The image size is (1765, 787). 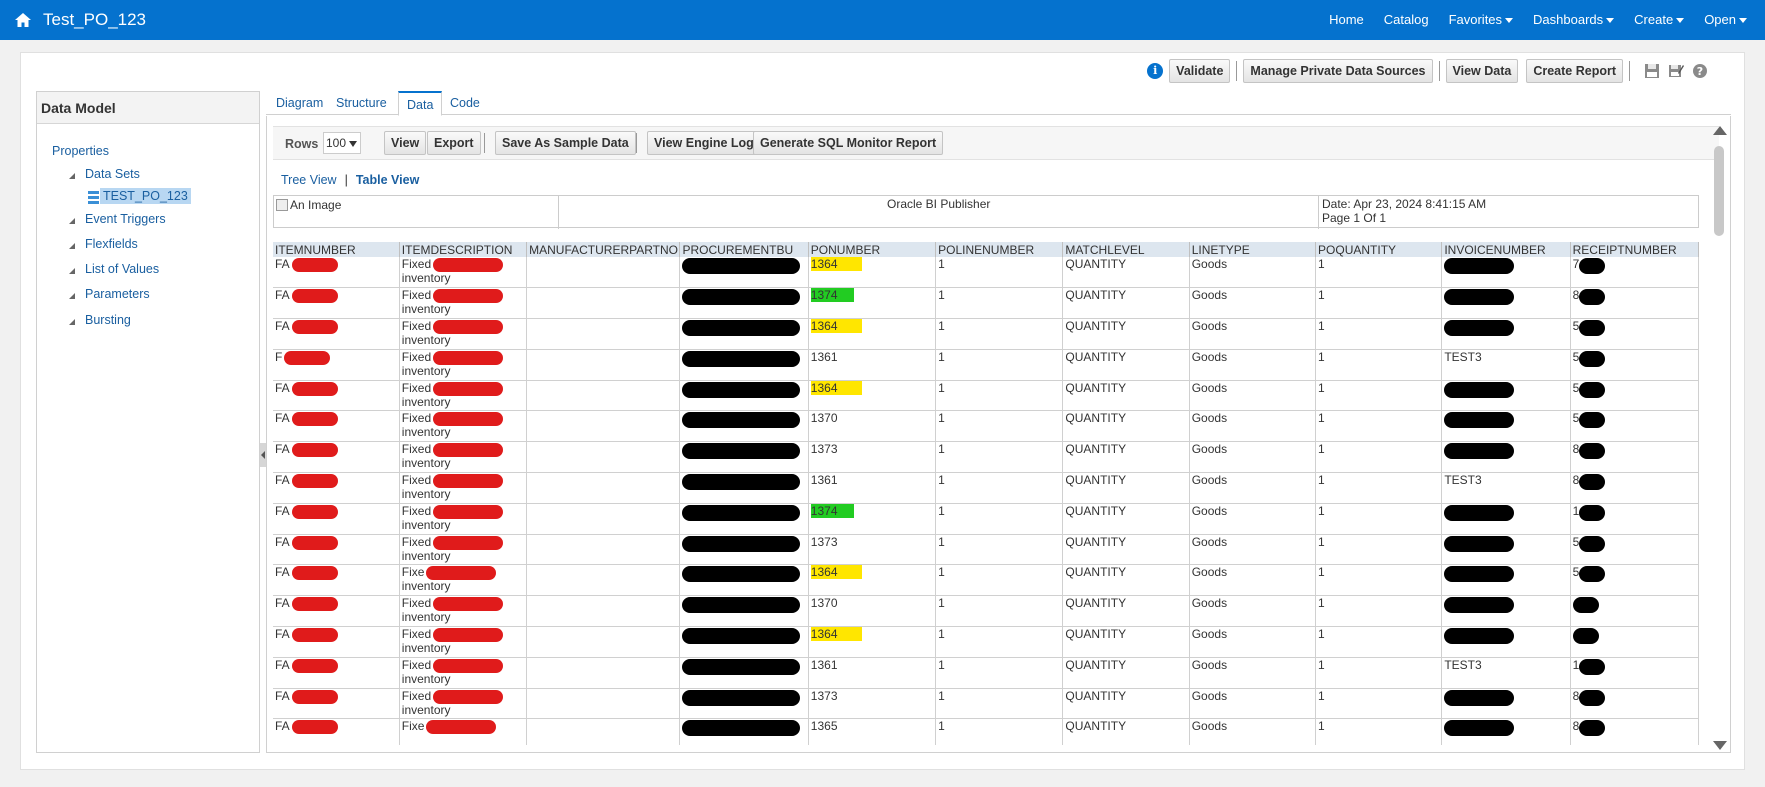 What do you see at coordinates (1720, 130) in the screenshot?
I see `scroll-up-icon` at bounding box center [1720, 130].